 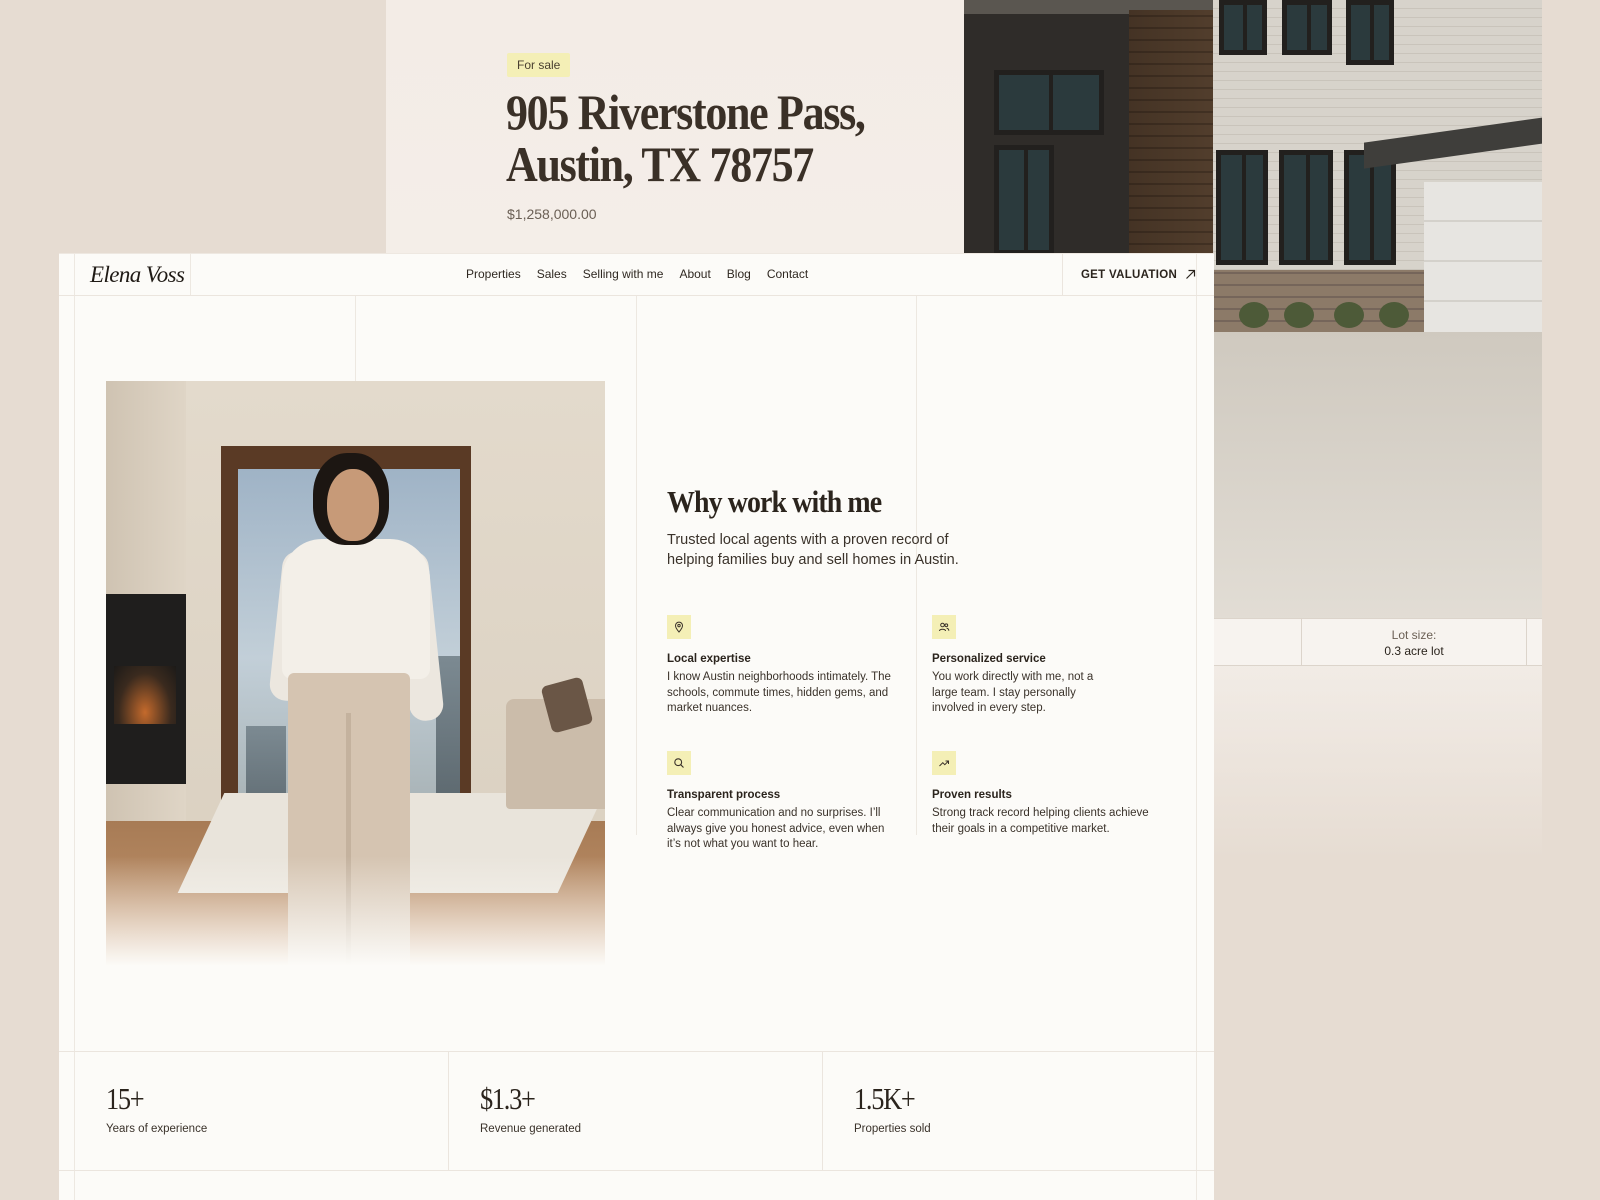 I want to click on stat-revenue-generated: $1.3+ Revenue generated, so click(x=530, y=1108).